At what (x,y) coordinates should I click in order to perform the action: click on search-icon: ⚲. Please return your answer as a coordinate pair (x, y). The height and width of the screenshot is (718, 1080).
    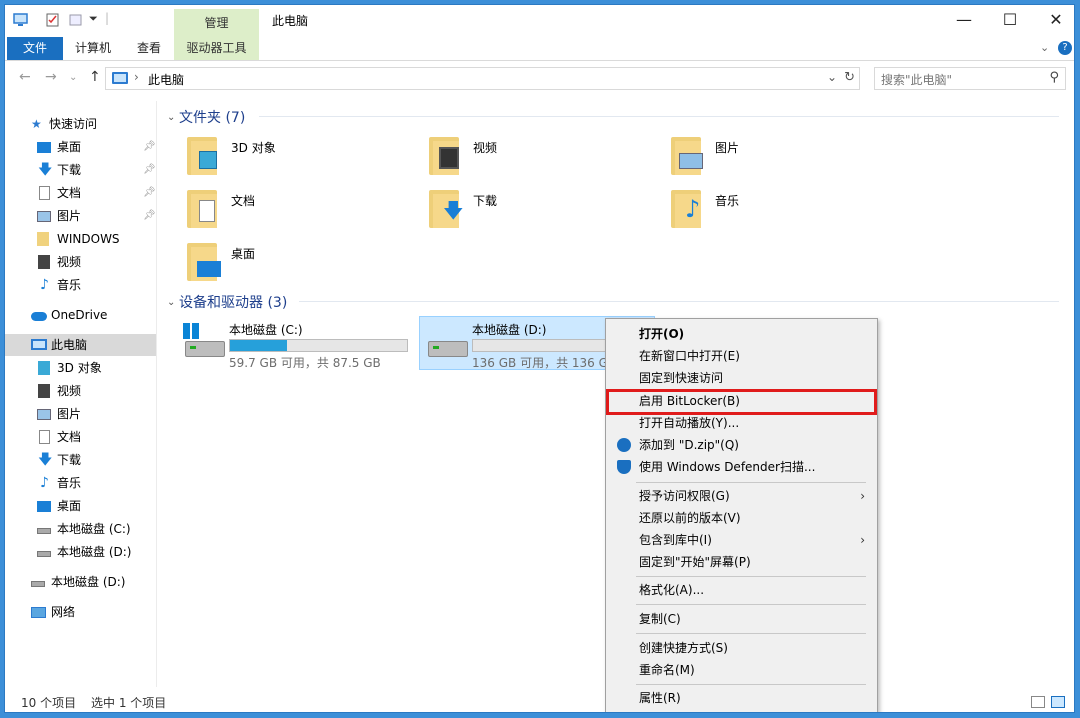
    Looking at the image, I should click on (1054, 77).